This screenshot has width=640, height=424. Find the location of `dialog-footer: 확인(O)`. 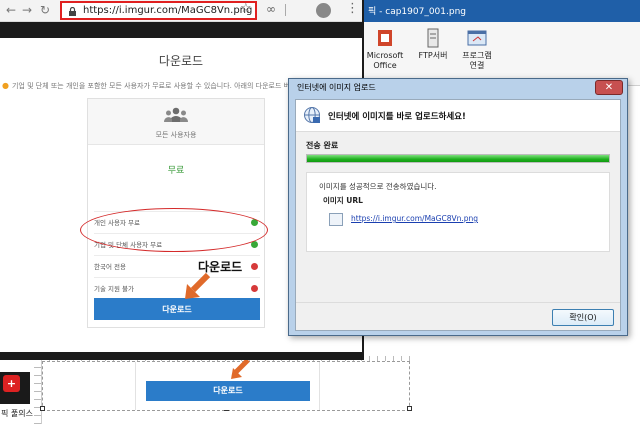

dialog-footer: 확인(O) is located at coordinates (458, 316).